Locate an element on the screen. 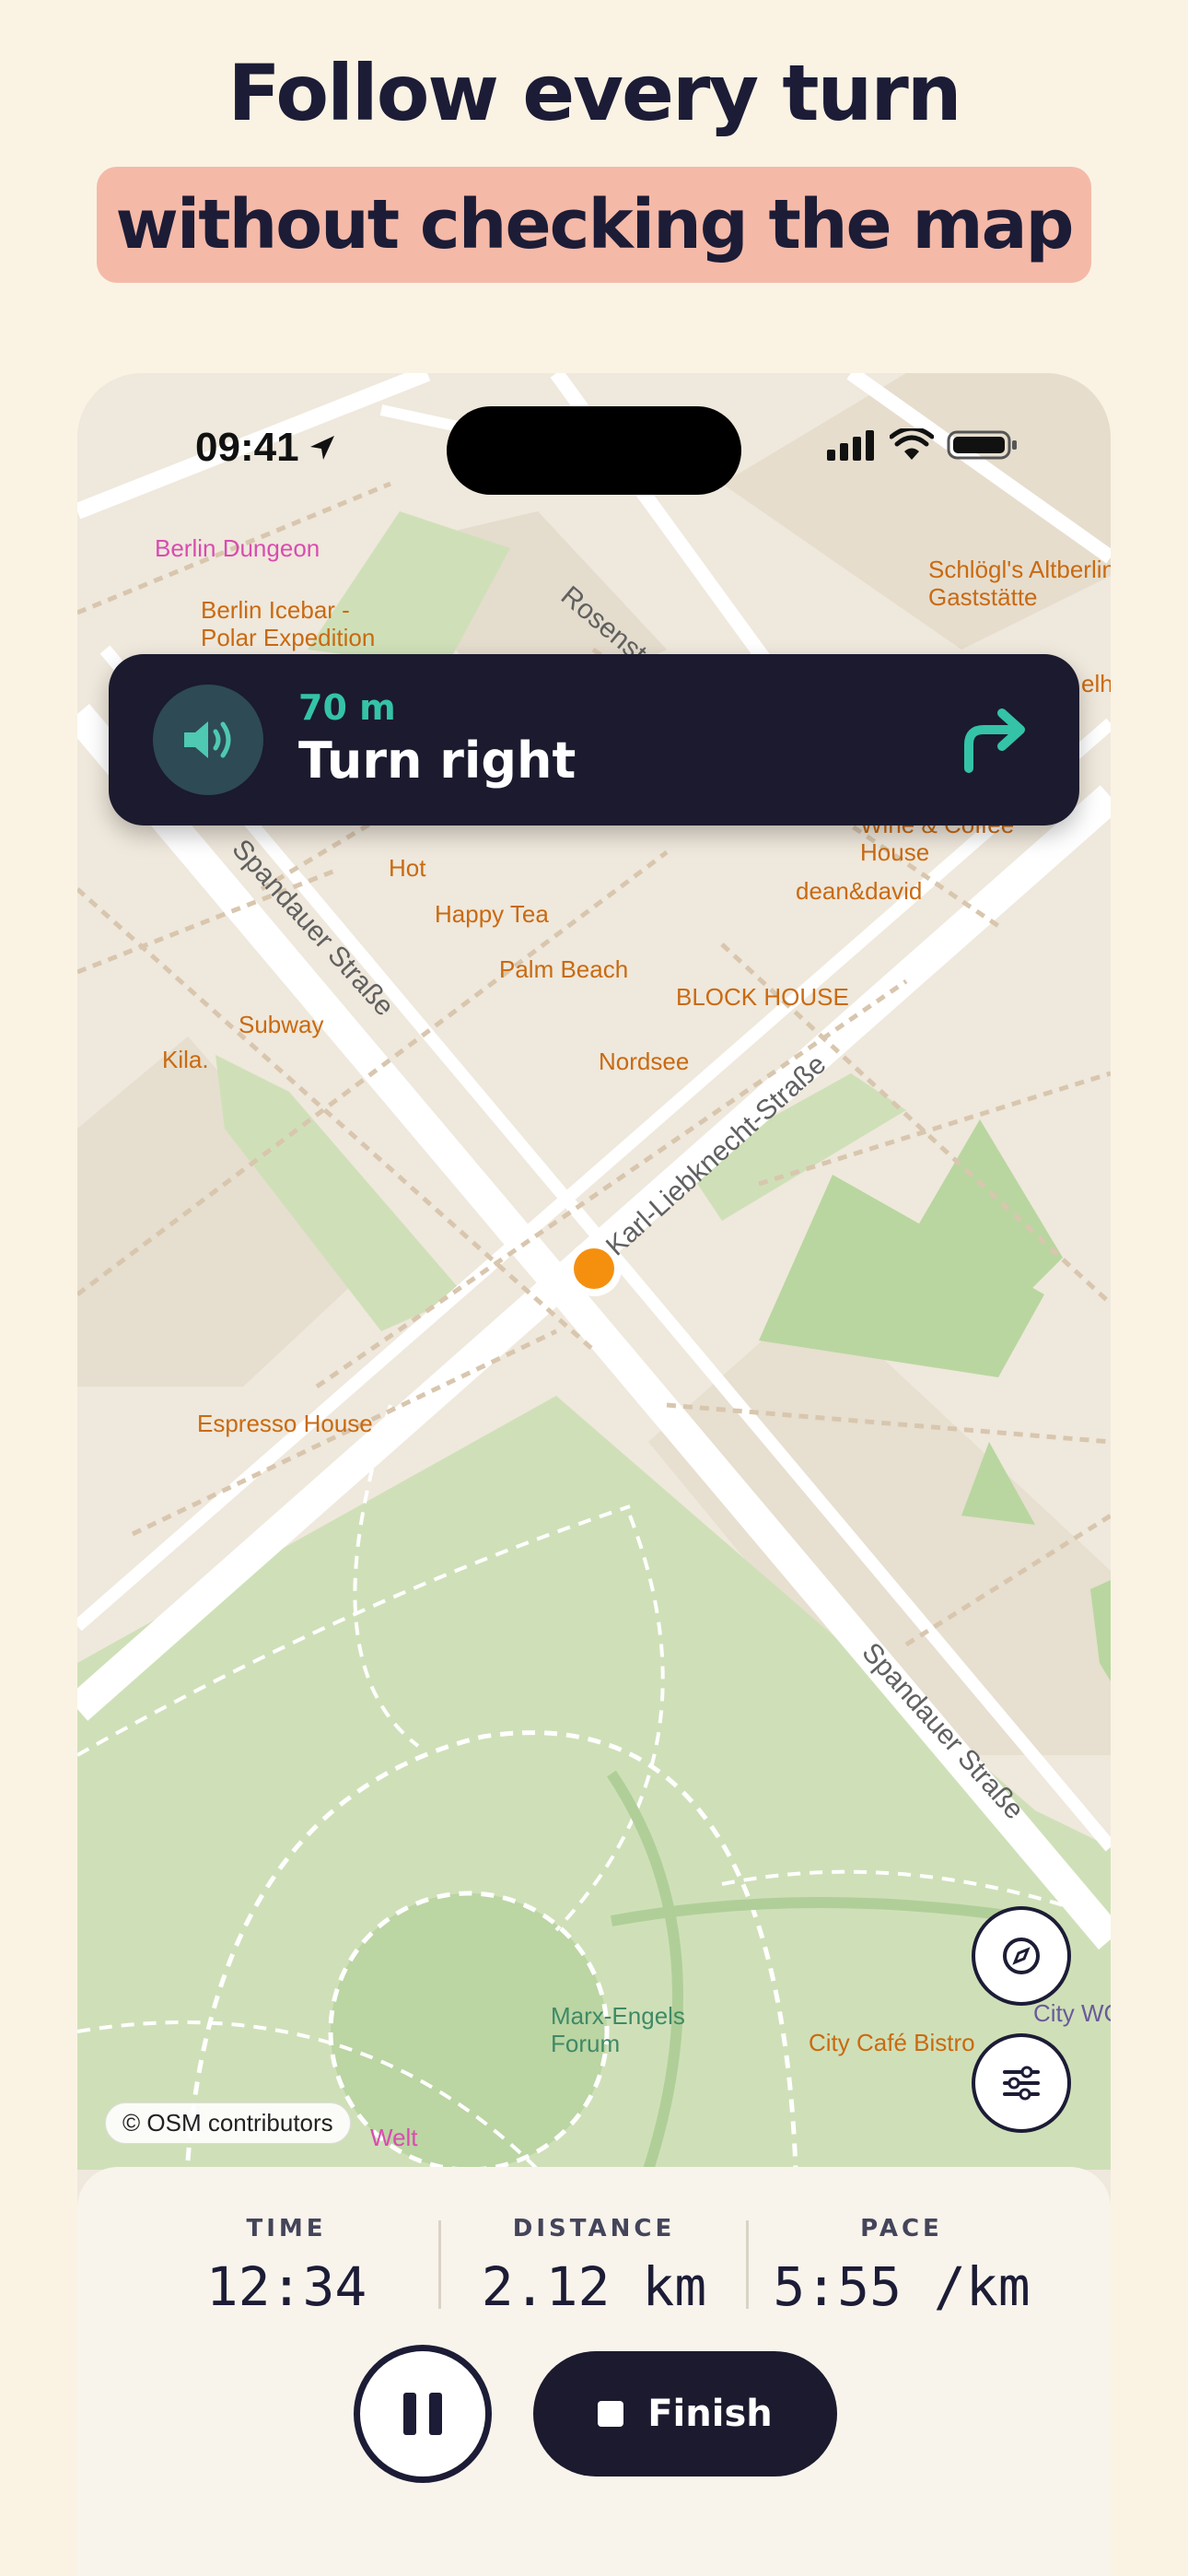 This screenshot has width=1188, height=2576. map-label-palm-beach: Palm Beach is located at coordinates (564, 969).